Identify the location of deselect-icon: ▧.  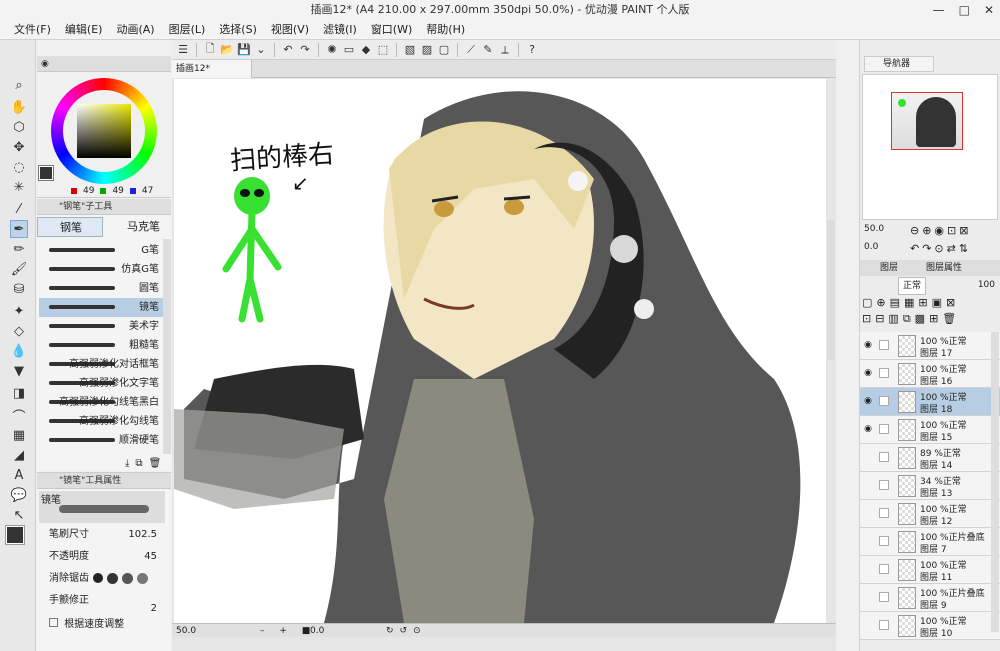
(410, 50).